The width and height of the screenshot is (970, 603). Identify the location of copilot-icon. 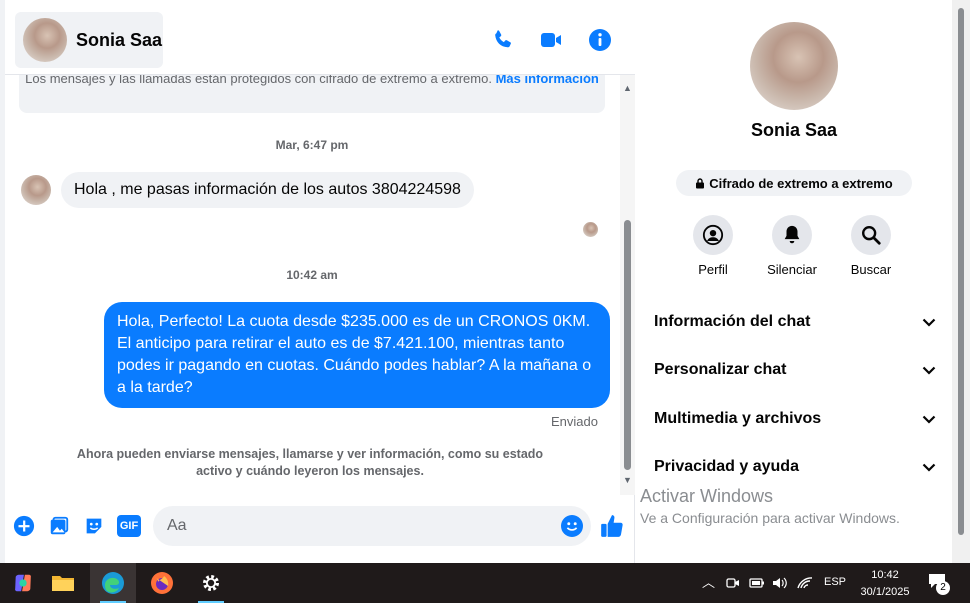
(23, 583).